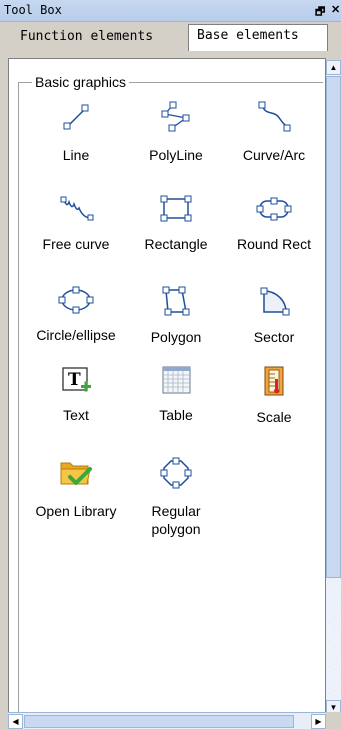 Image resolution: width=341 pixels, height=729 pixels. Describe the element at coordinates (333, 720) in the screenshot. I see `scroll-corner` at that location.